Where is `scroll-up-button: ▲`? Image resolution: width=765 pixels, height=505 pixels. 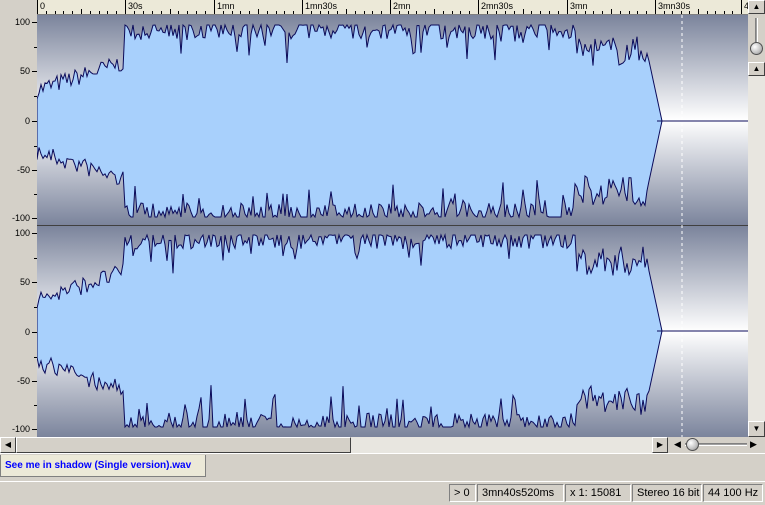 scroll-up-button: ▲ is located at coordinates (756, 7).